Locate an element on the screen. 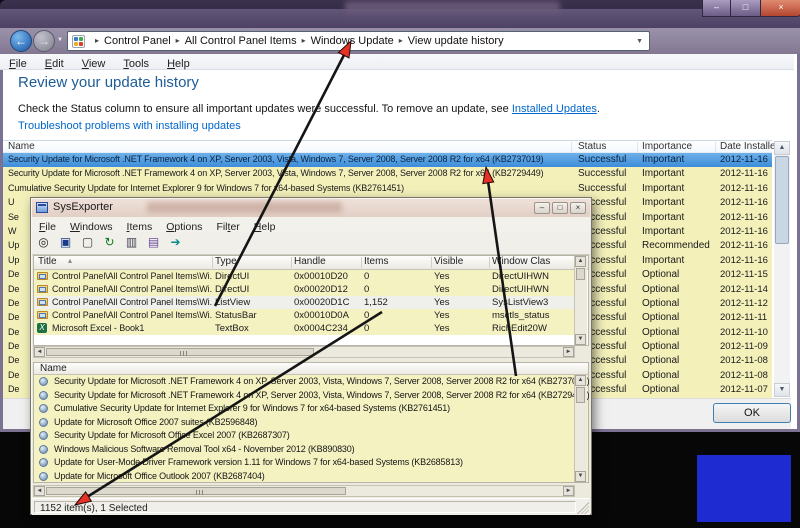 The width and height of the screenshot is (800, 528). target-window-icon: ◎ is located at coordinates (43, 242).